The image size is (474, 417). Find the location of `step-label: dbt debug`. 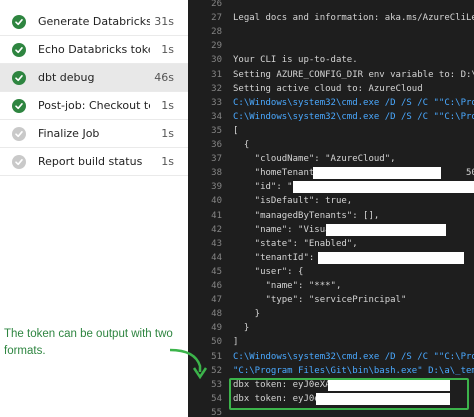

step-label: dbt debug is located at coordinates (66, 77).